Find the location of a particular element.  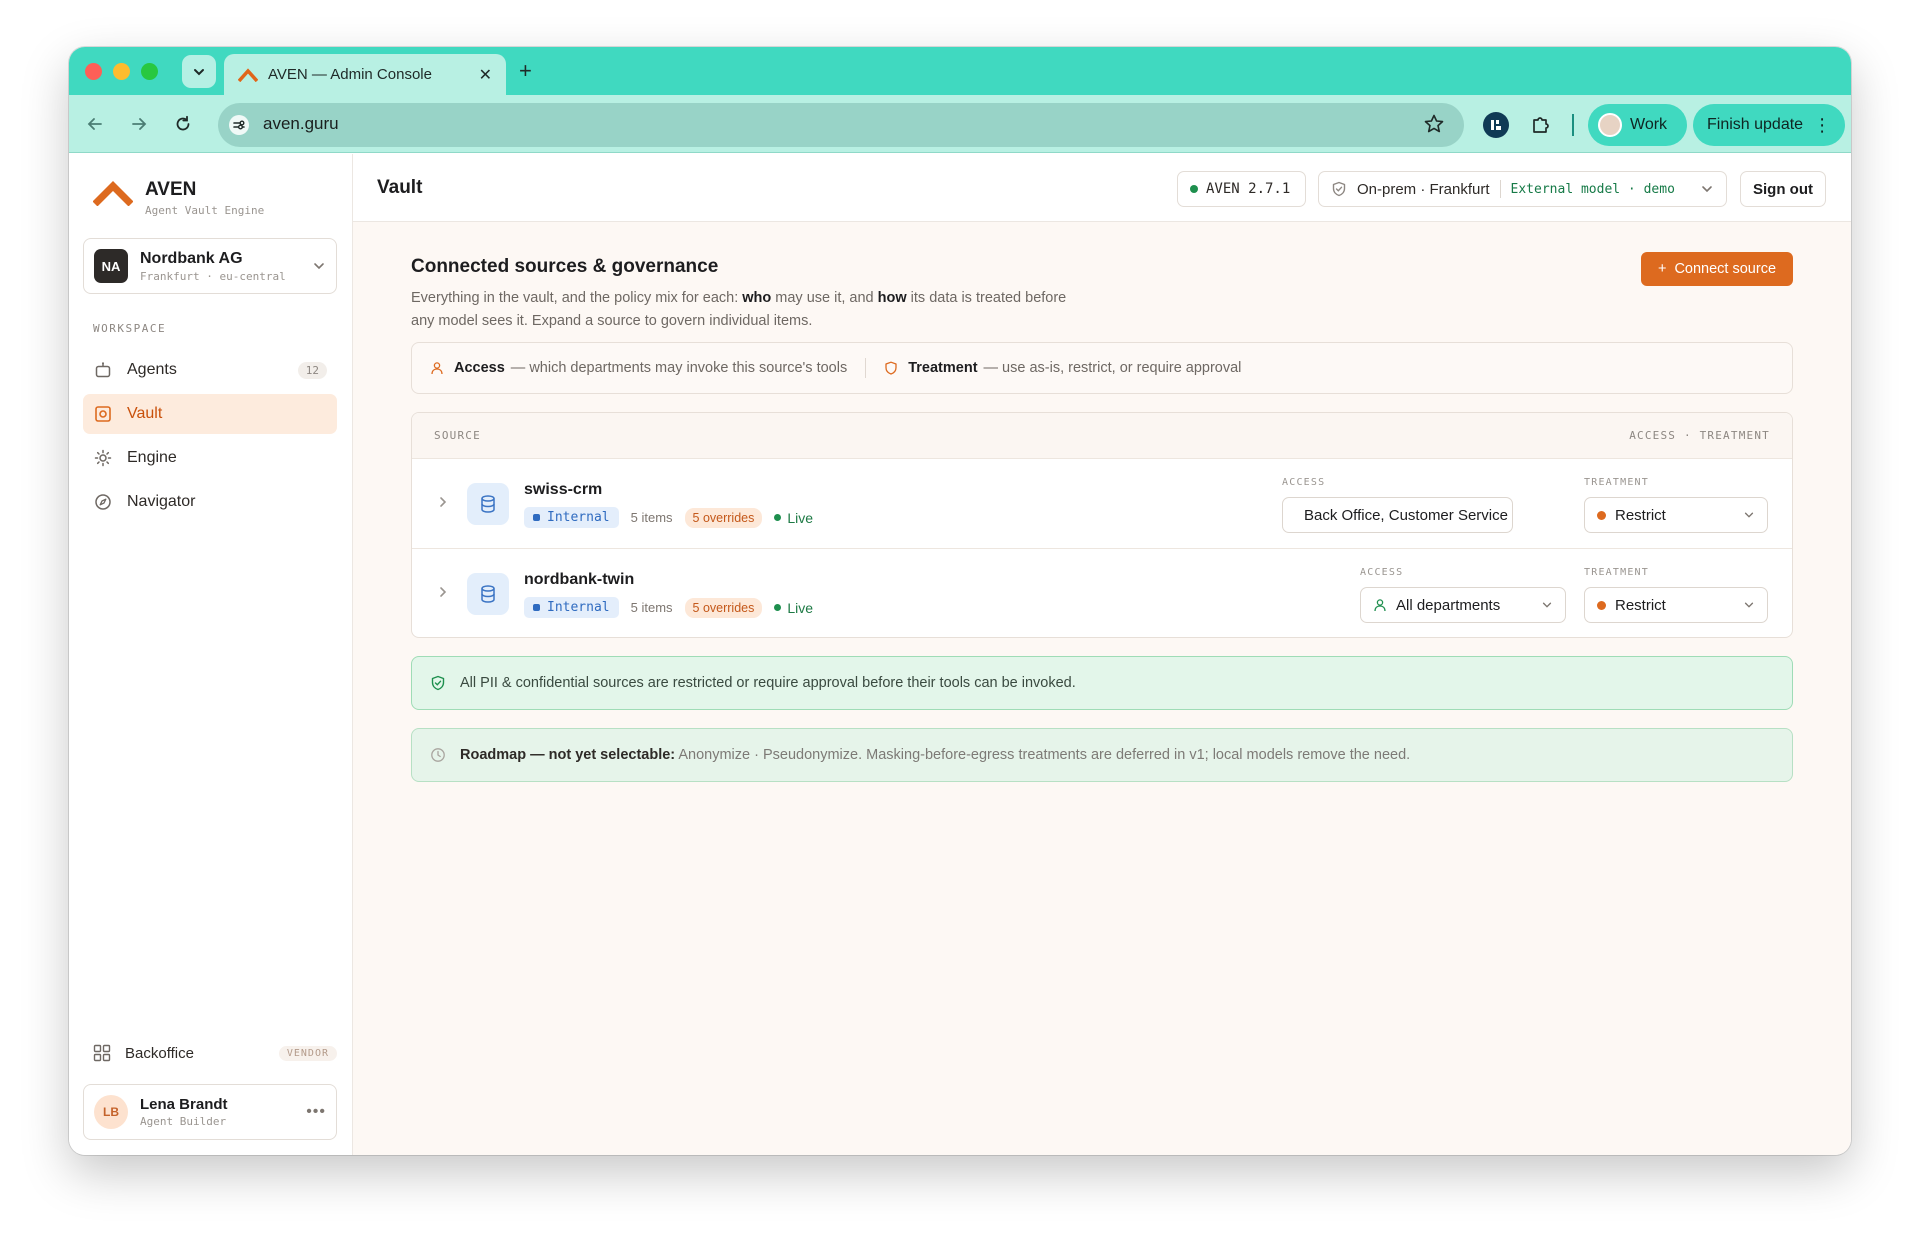

profile-label: Work is located at coordinates (1649, 124).